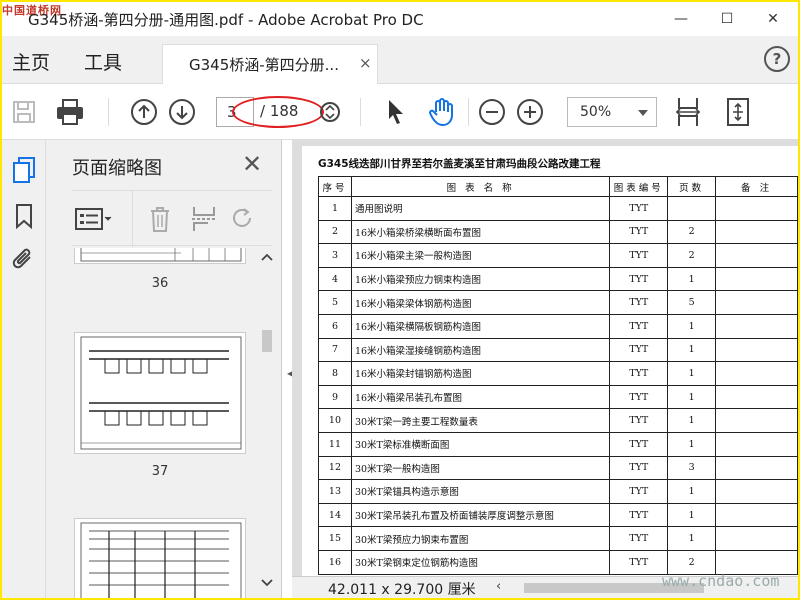 The height and width of the screenshot is (600, 800). I want to click on toolbar-divider, so click(468, 112).